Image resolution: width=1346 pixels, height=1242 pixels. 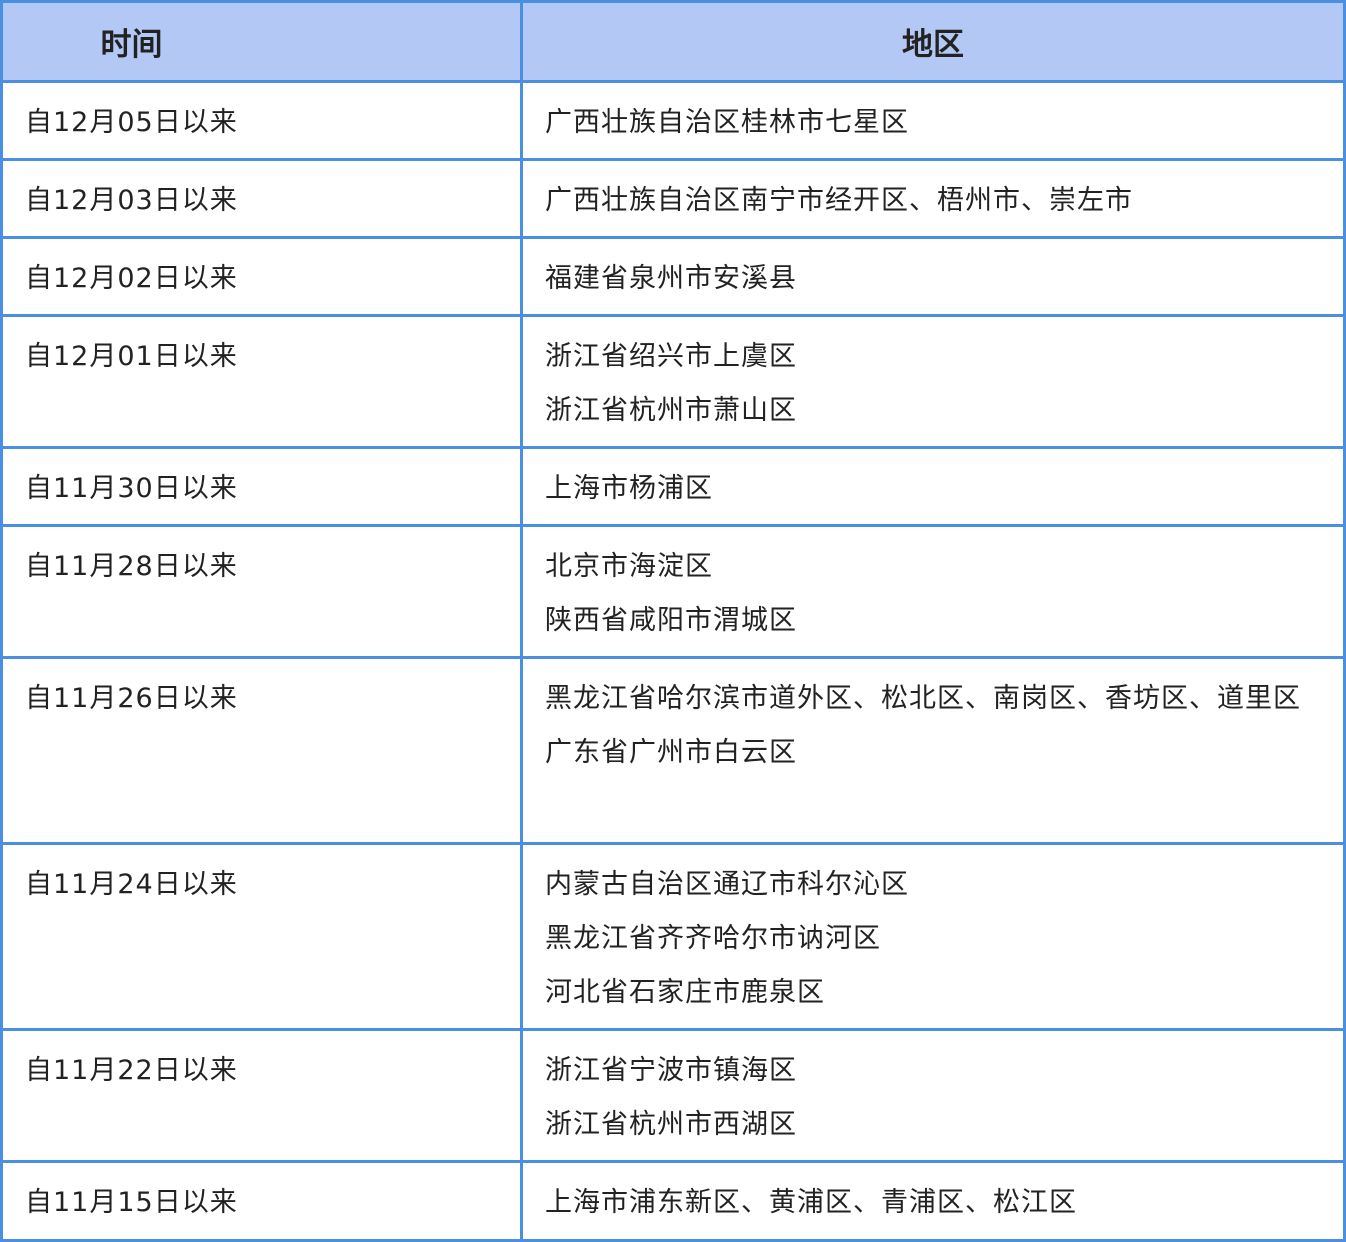 What do you see at coordinates (727, 122) in the screenshot?
I see `row-region: 广西壮族自治区桂林市七星区` at bounding box center [727, 122].